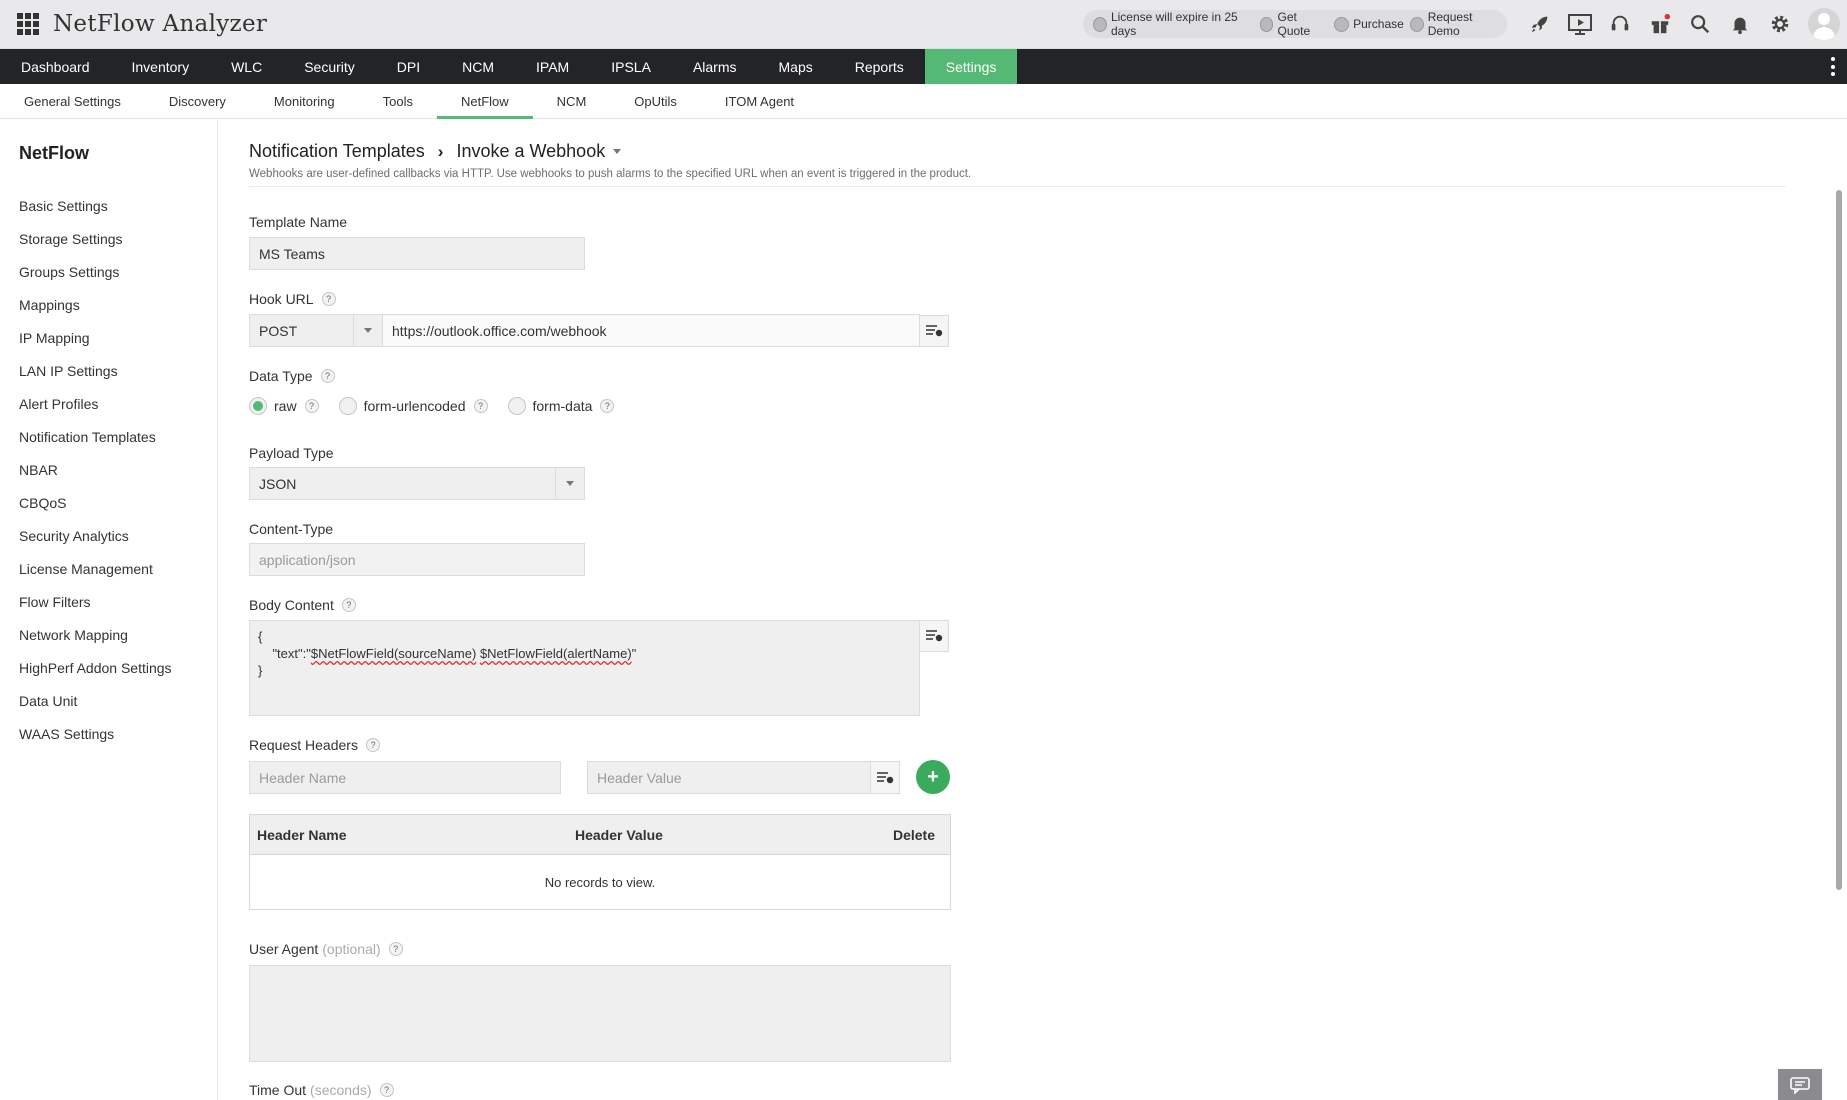 The image size is (1847, 1100). What do you see at coordinates (1833, 66) in the screenshot?
I see `more-options-icon` at bounding box center [1833, 66].